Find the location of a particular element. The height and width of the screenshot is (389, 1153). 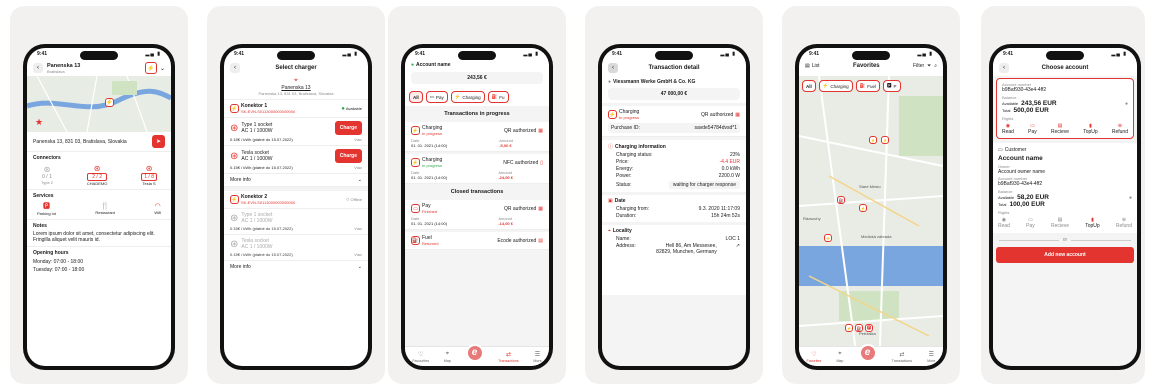

filter-tabs: All ▭ Pay ⚡ Charging ⛽ Fu is located at coordinates (477, 97).